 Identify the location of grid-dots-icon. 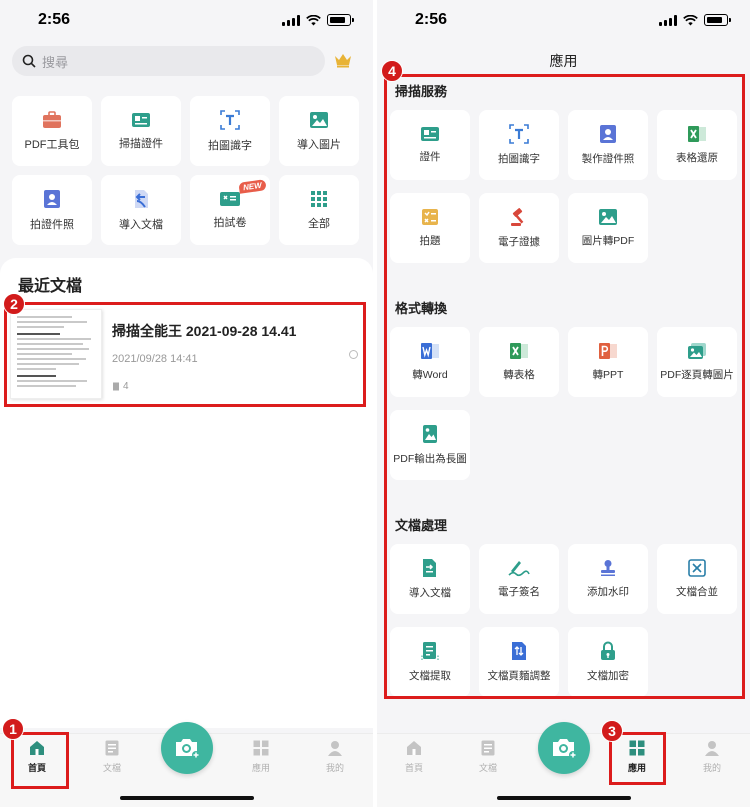
(319, 198).